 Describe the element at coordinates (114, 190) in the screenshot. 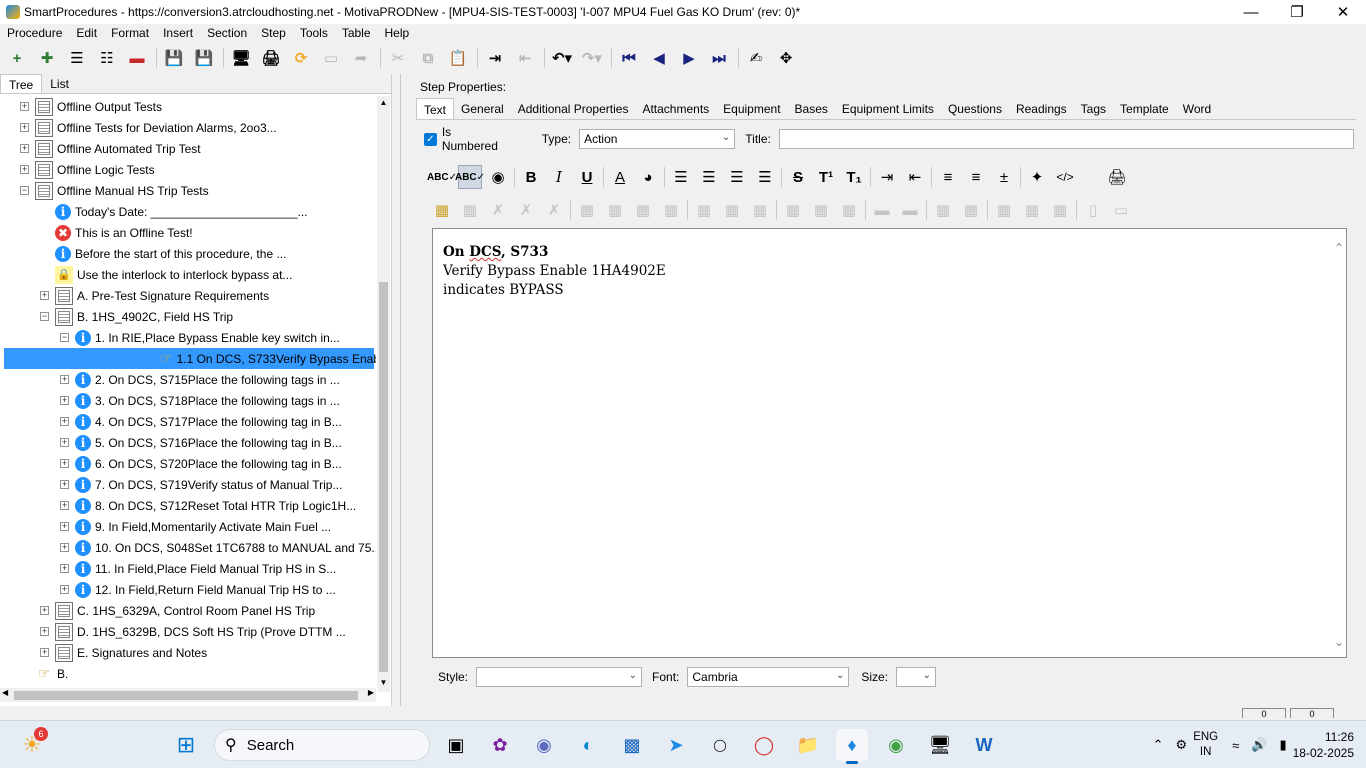

I see `tree-item: − Offline Manual HS Trip Tests` at that location.